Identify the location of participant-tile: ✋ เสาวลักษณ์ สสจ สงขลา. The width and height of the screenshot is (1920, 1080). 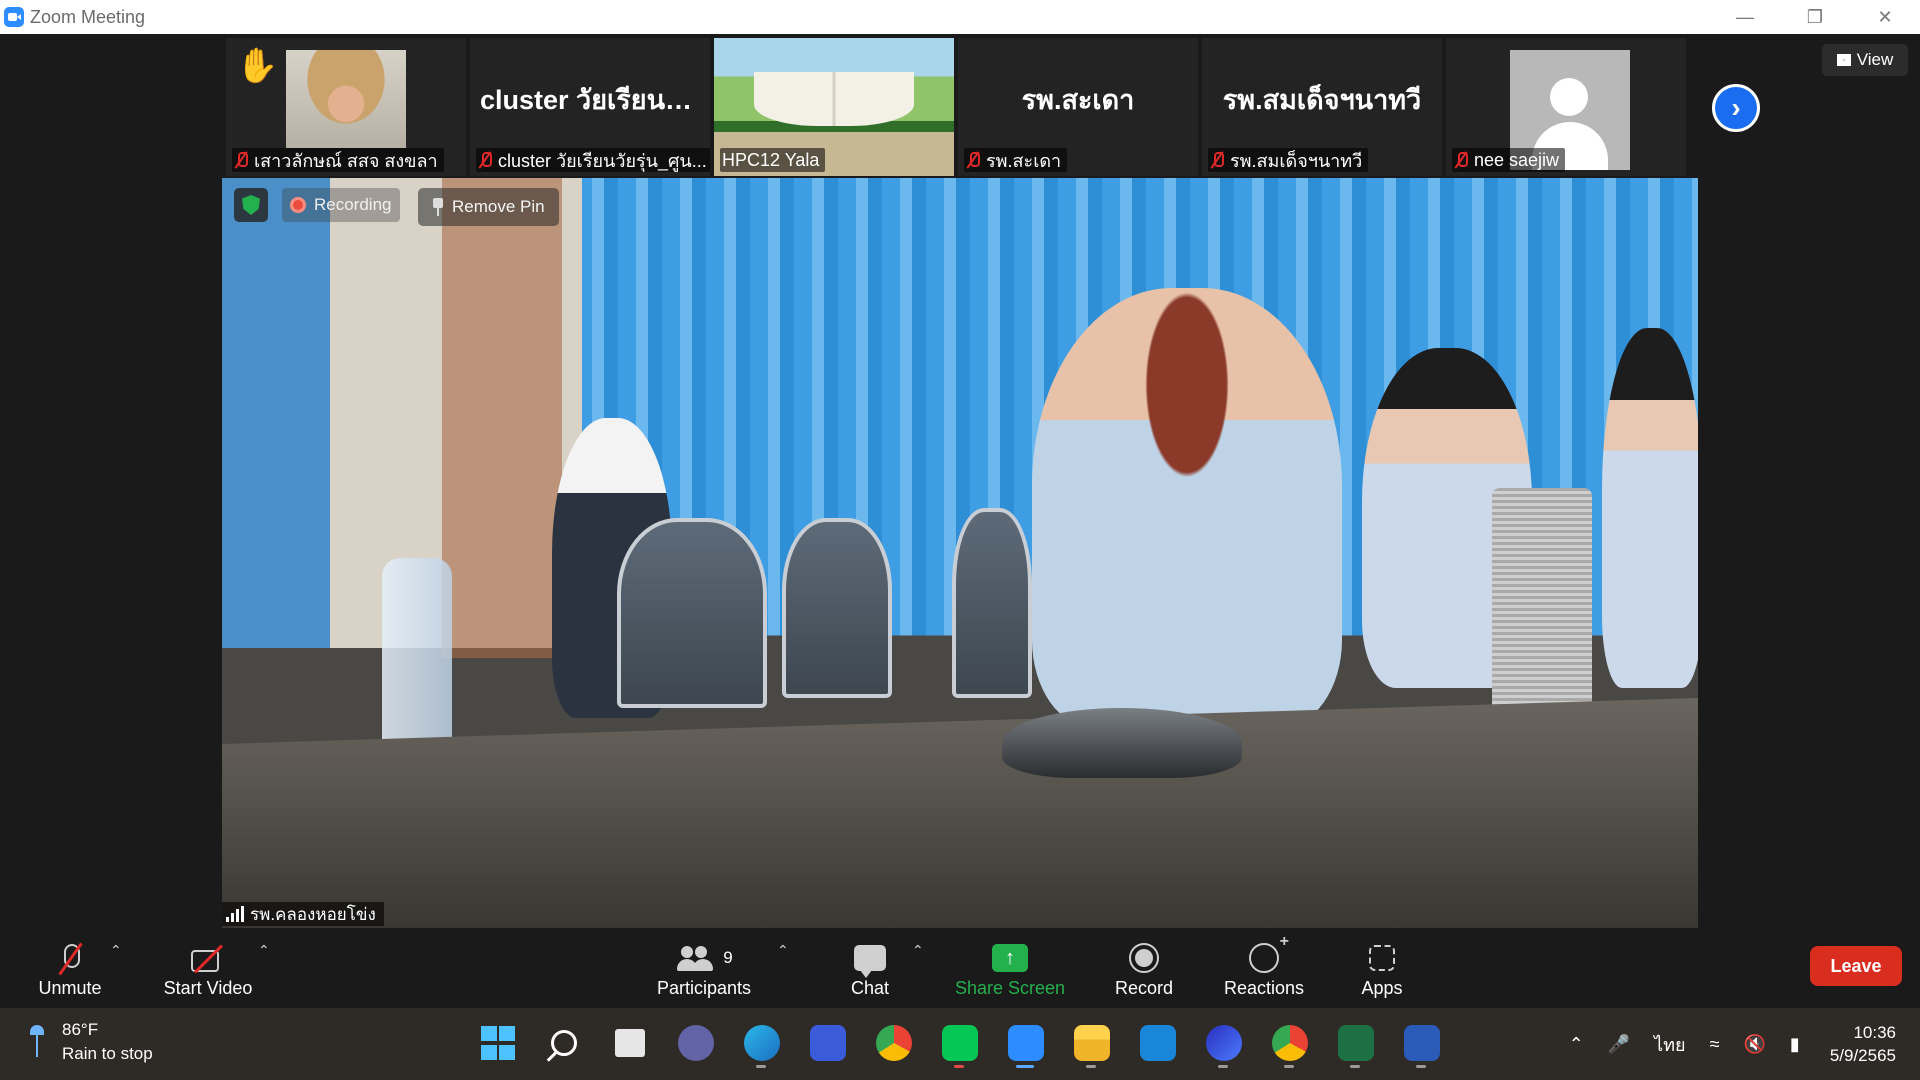
(346, 107).